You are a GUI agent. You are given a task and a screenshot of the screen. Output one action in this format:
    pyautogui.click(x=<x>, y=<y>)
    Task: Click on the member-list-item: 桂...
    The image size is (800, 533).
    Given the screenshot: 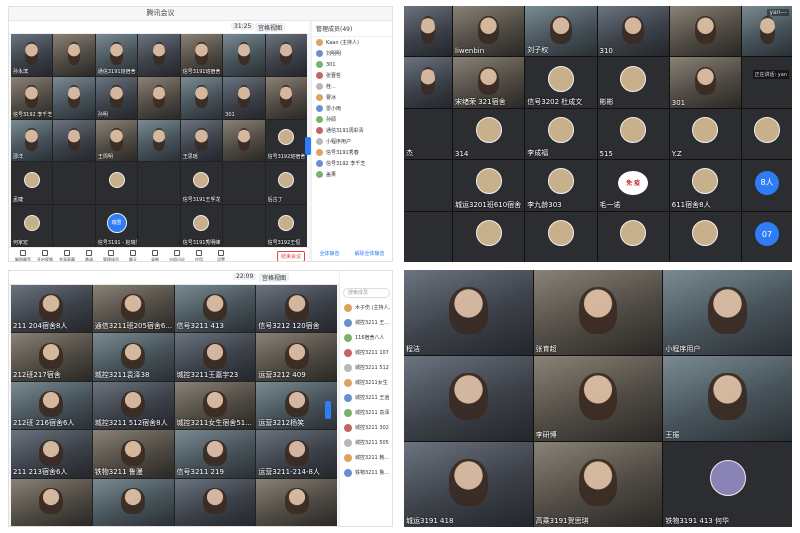 What is the action you would take?
    pyautogui.click(x=352, y=86)
    